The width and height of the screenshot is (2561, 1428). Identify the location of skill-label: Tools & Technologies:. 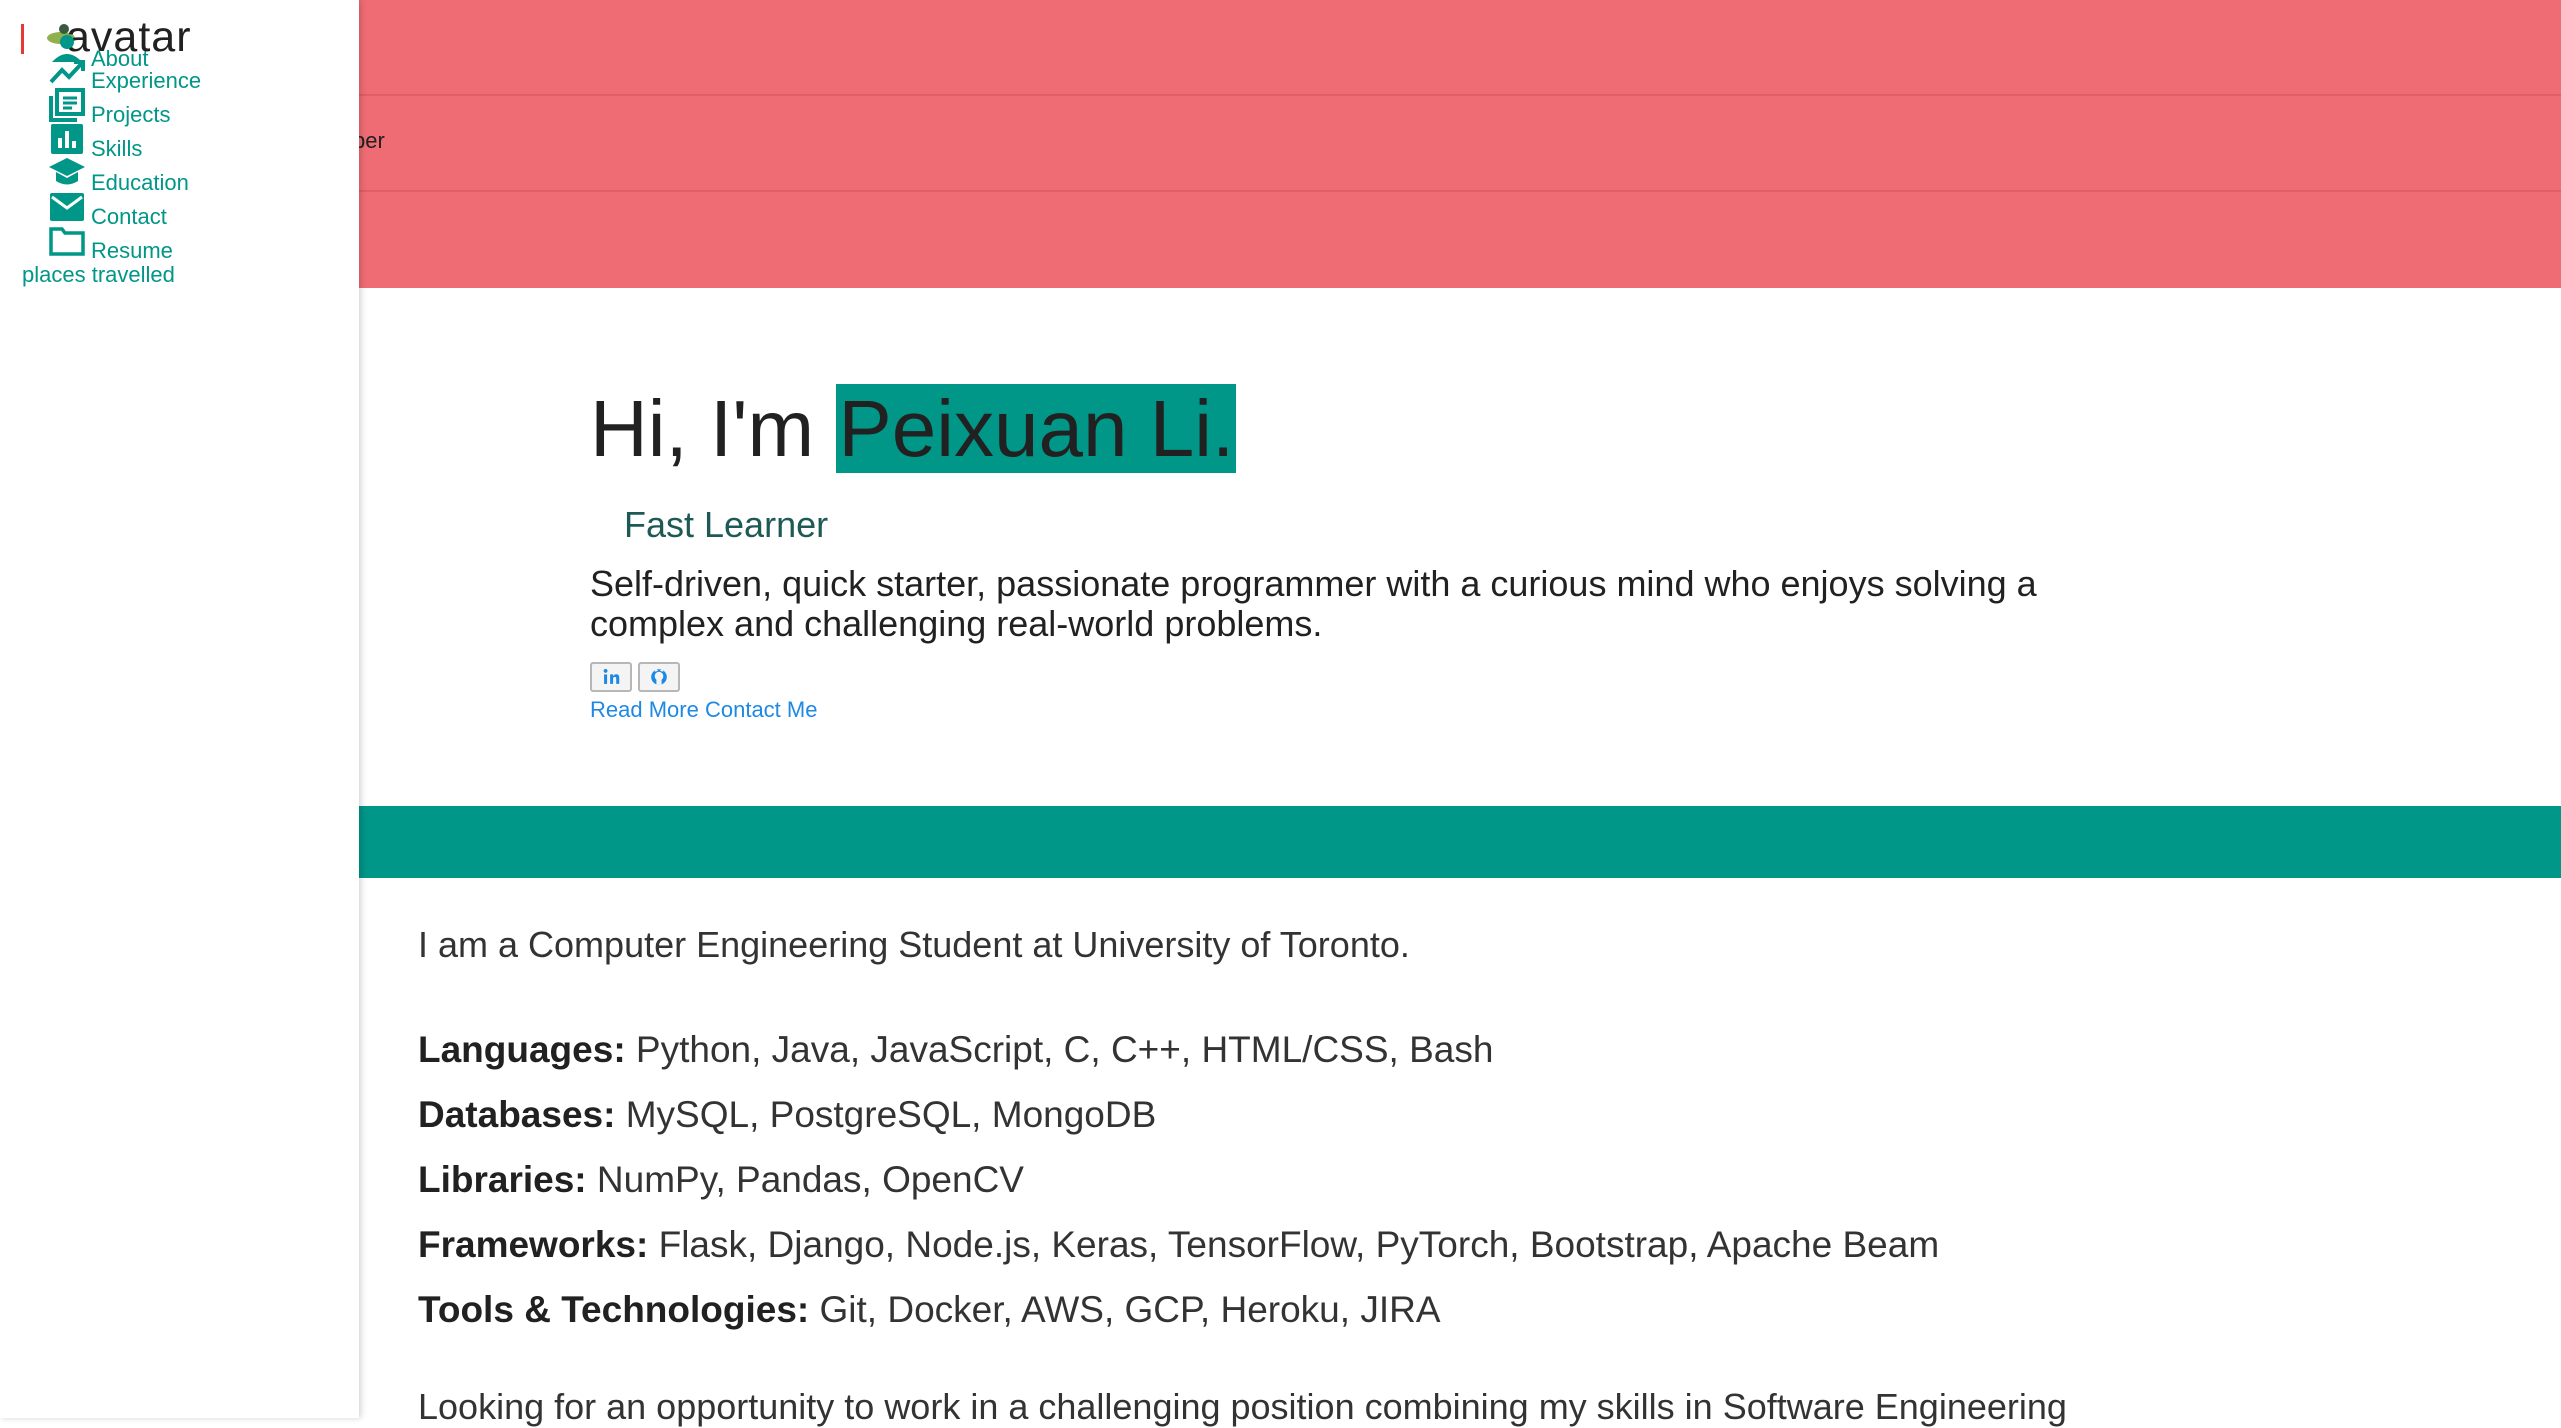
(614, 1309).